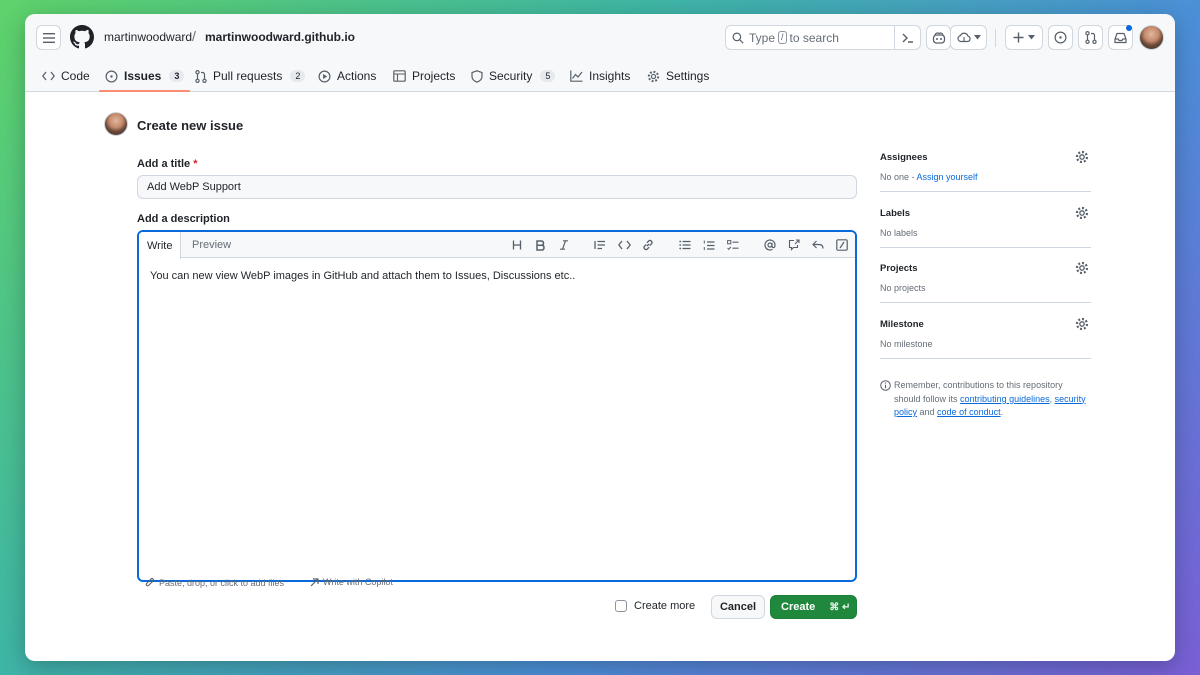 The image size is (1200, 675). I want to click on hamburger-icon, so click(48, 37).